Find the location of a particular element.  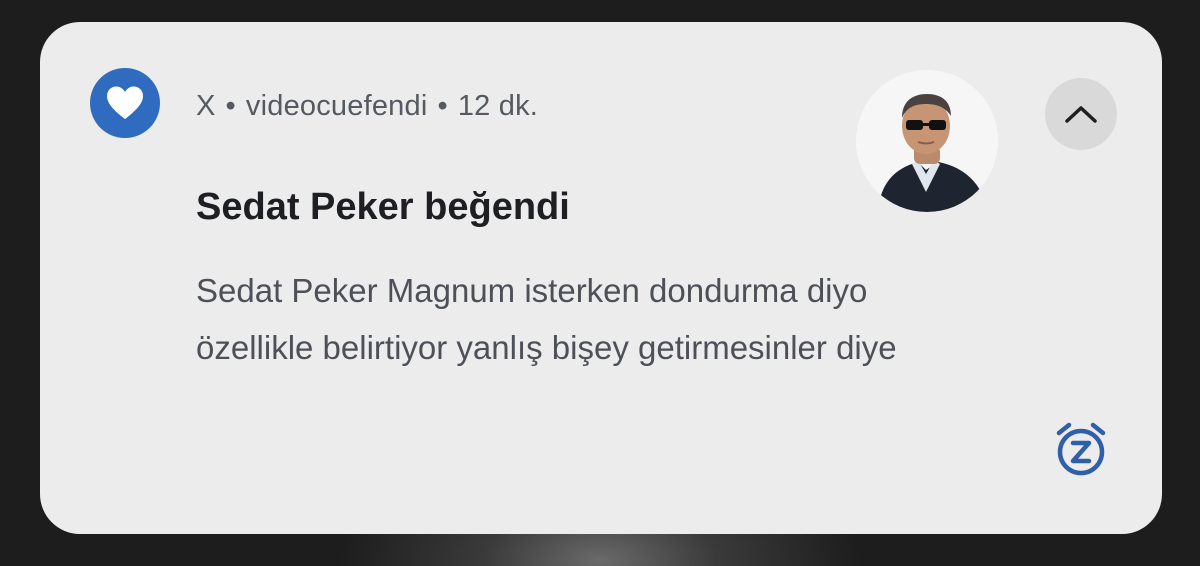

snooze-button is located at coordinates (1081, 449).